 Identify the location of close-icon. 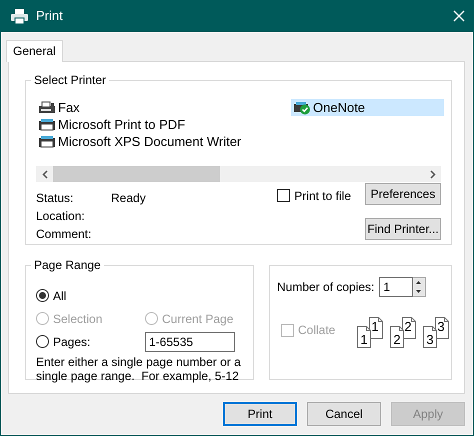
(459, 16).